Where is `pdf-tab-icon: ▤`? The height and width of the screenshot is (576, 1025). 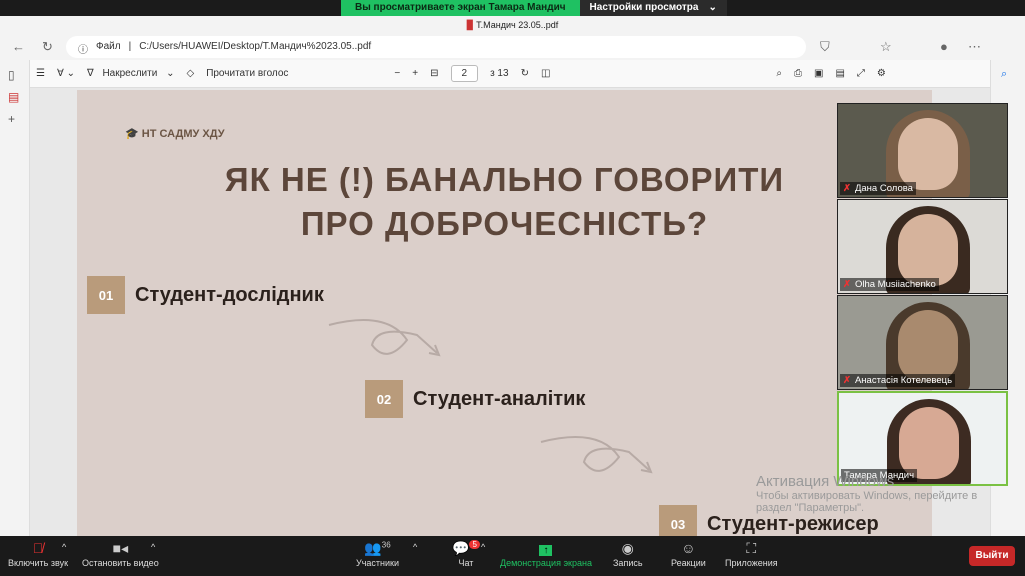 pdf-tab-icon: ▤ is located at coordinates (14, 97).